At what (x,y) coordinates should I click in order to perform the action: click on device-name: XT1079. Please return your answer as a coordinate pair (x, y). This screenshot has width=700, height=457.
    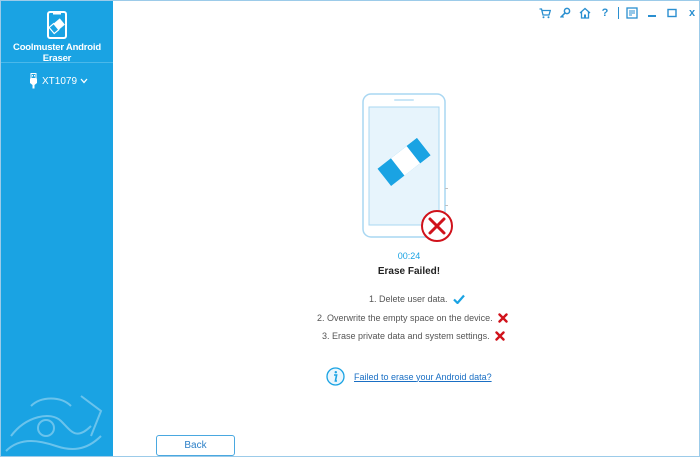
    Looking at the image, I should click on (60, 81).